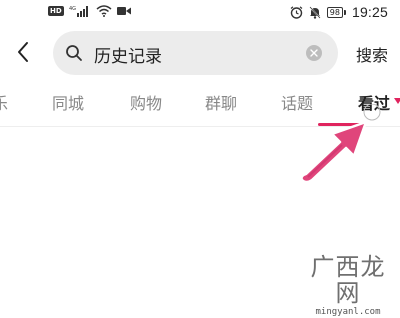 The image size is (400, 318). I want to click on status-bar: HD 4G 98 19:25, so click(200, 13).